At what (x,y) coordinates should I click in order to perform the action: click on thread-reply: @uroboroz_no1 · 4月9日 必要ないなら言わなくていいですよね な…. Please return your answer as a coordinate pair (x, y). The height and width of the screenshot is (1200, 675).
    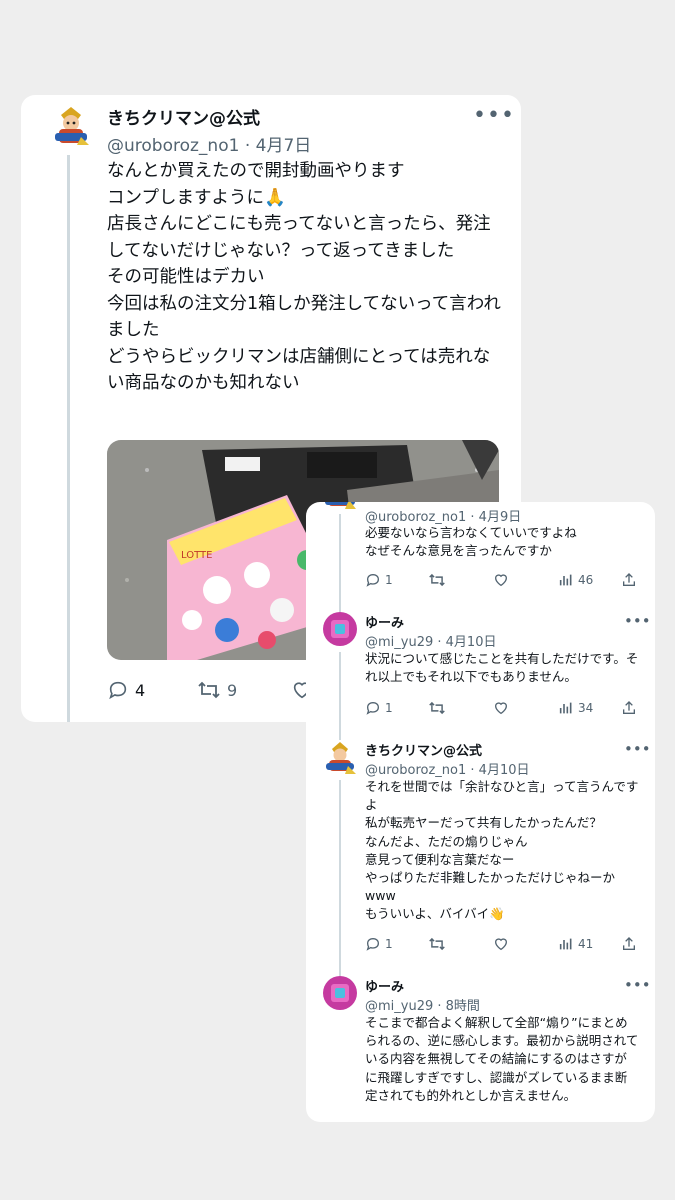
    Looking at the image, I should click on (480, 557).